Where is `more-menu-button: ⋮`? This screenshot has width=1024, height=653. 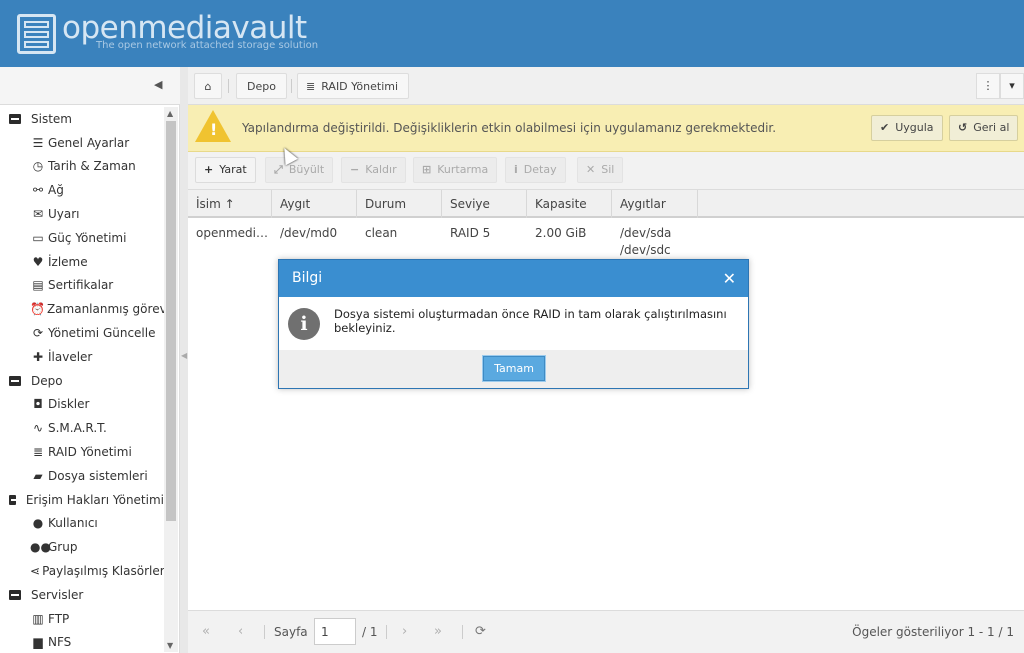
more-menu-button: ⋮ is located at coordinates (988, 86).